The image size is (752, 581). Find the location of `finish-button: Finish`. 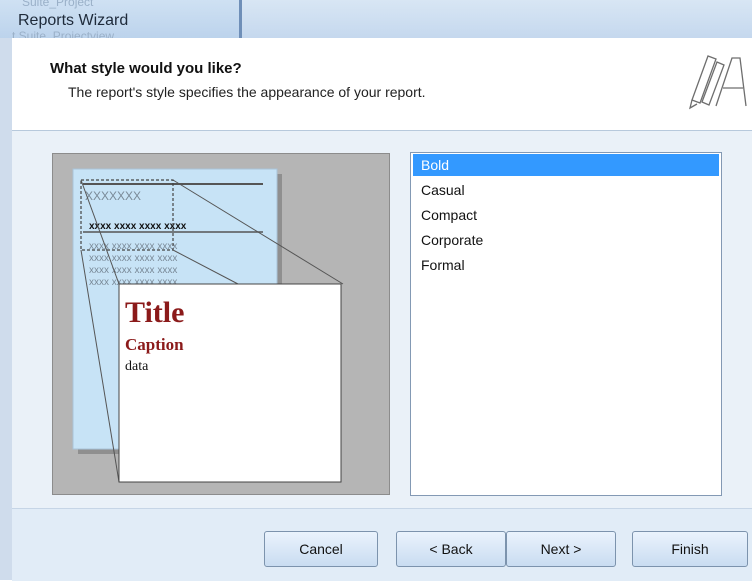

finish-button: Finish is located at coordinates (690, 549).